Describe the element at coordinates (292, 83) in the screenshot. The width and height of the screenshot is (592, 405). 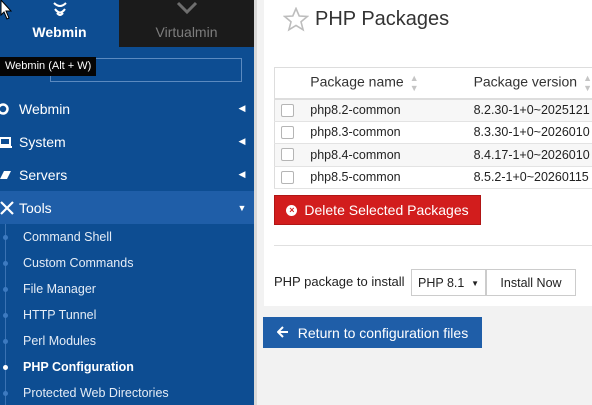
I see `header-select` at that location.